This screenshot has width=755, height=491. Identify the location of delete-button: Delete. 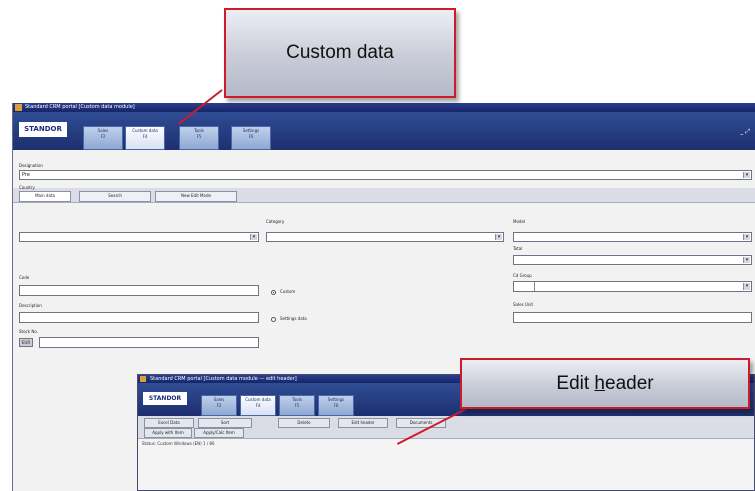
(304, 423).